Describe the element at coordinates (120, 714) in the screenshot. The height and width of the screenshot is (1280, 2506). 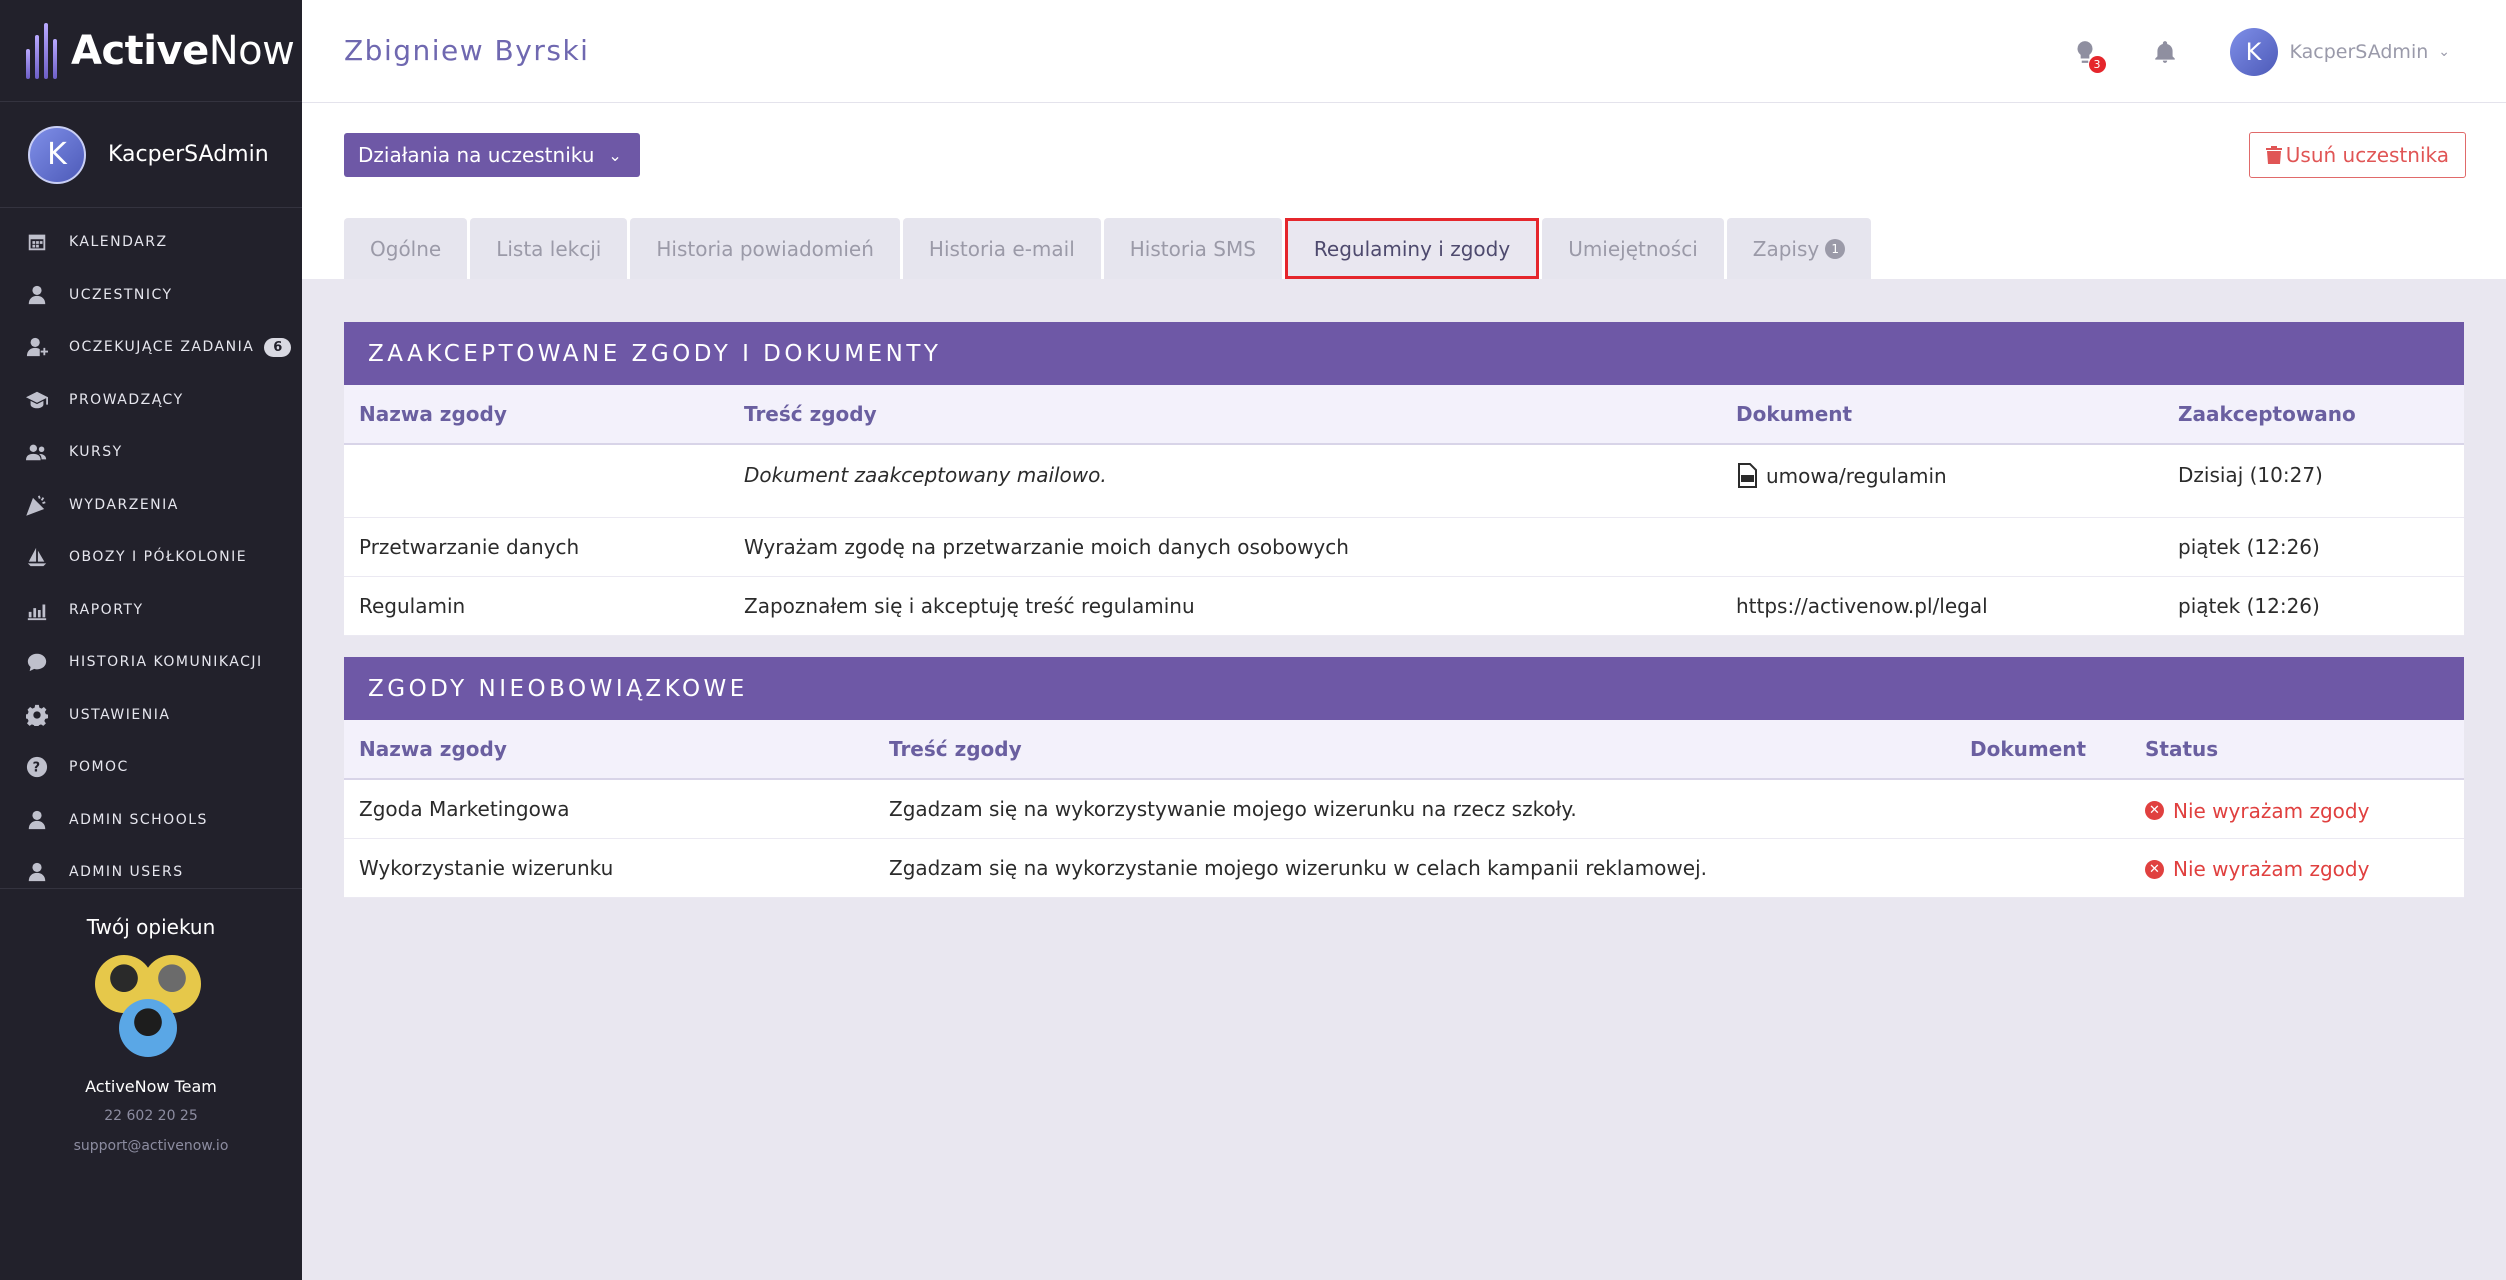
I see `sidebar-item-label: Ustawienia` at that location.